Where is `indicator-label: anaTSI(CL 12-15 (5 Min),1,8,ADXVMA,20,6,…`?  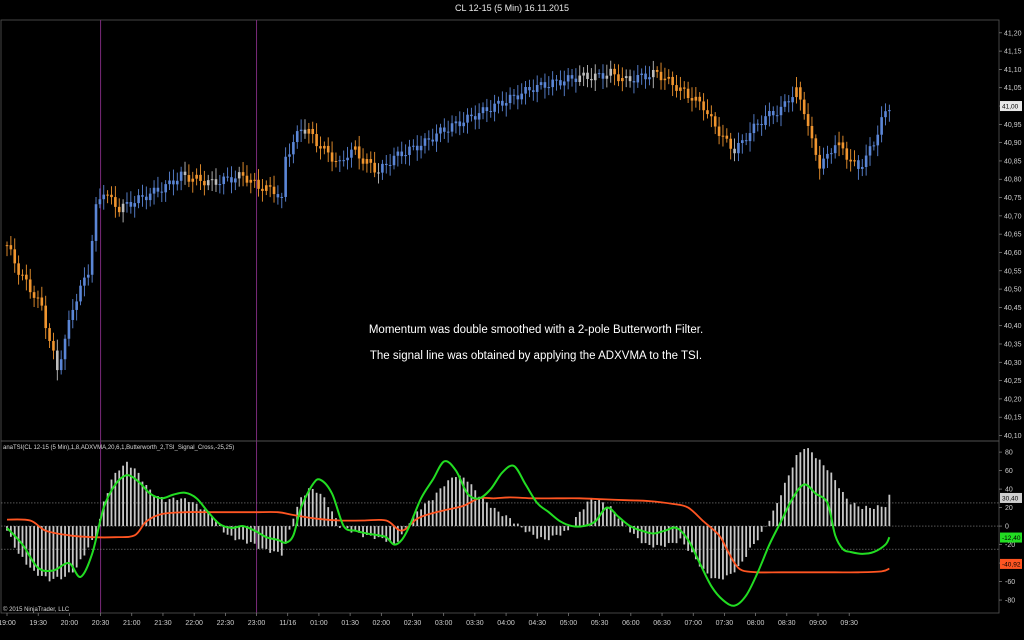 indicator-label: anaTSI(CL 12-15 (5 Min),1,8,ADXVMA,20,6,… is located at coordinates (118, 448).